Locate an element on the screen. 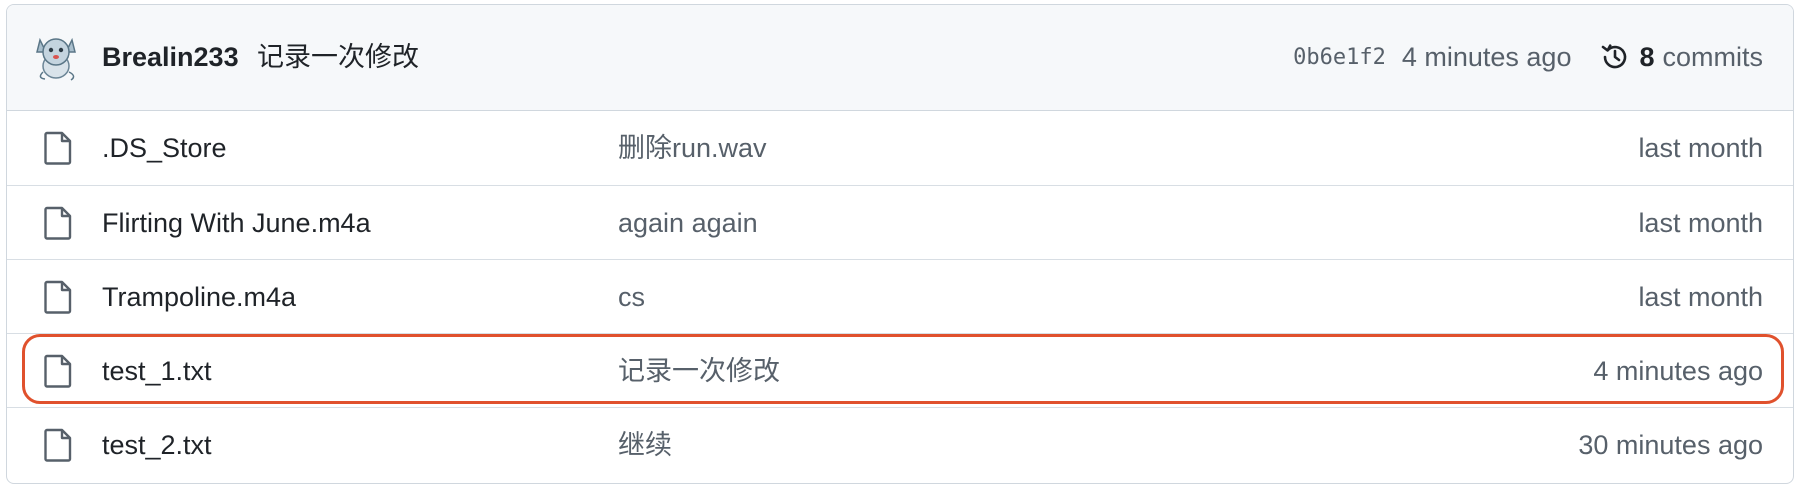  file-time: 4 minutes ago is located at coordinates (1678, 371).